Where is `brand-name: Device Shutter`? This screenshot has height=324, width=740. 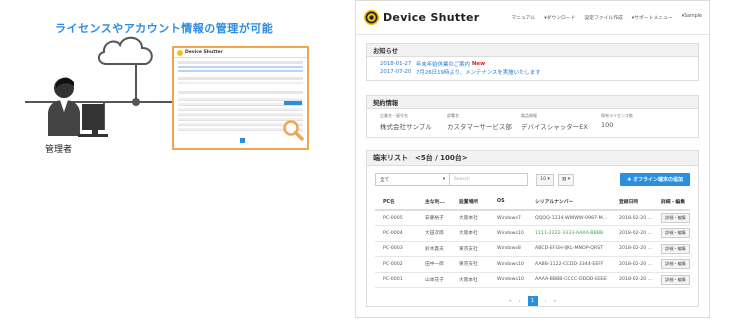 brand-name: Device Shutter is located at coordinates (431, 17).